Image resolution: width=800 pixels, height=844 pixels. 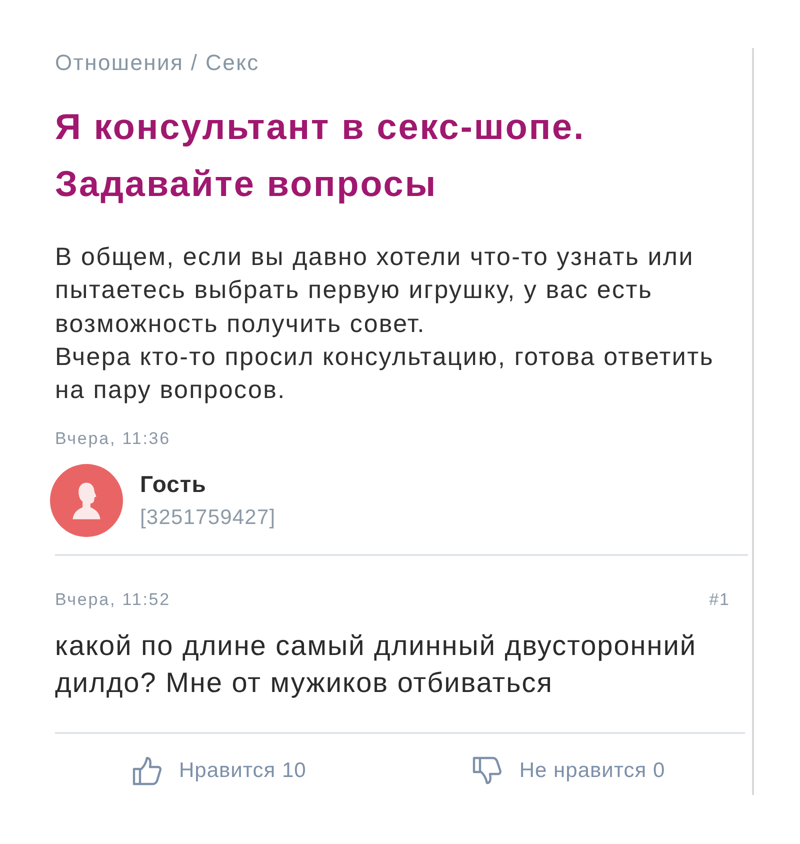 What do you see at coordinates (208, 518) in the screenshot?
I see `author-id: [3251759427]` at bounding box center [208, 518].